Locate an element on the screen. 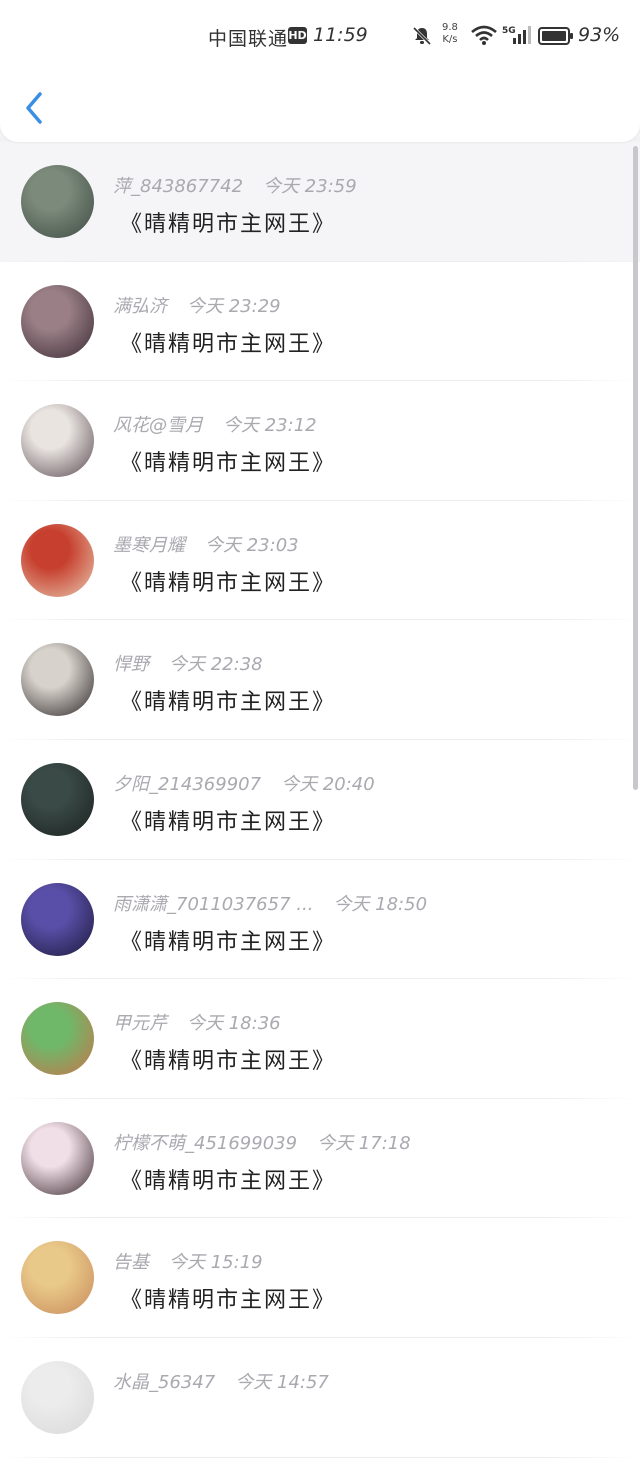 This screenshot has height=1458, width=640. comment-meta: 满弘济 今天 23:29 is located at coordinates (197, 305).